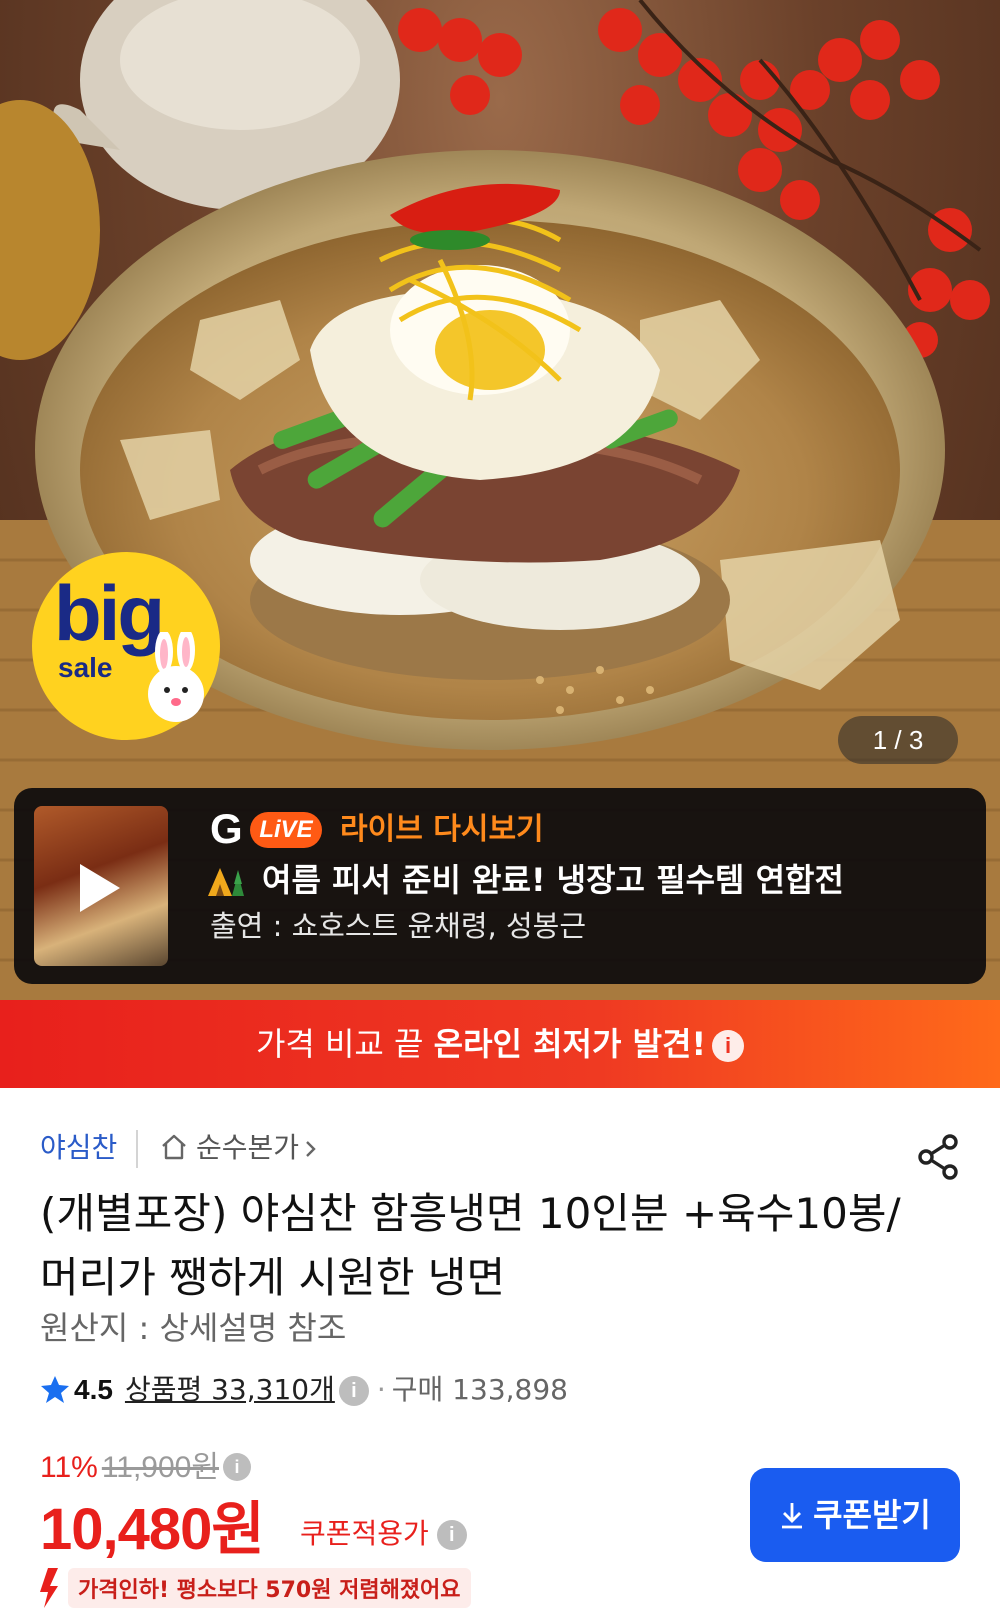 The image size is (1000, 1624). I want to click on product-origin: 원산지 : 상세설명 참조, so click(193, 1328).